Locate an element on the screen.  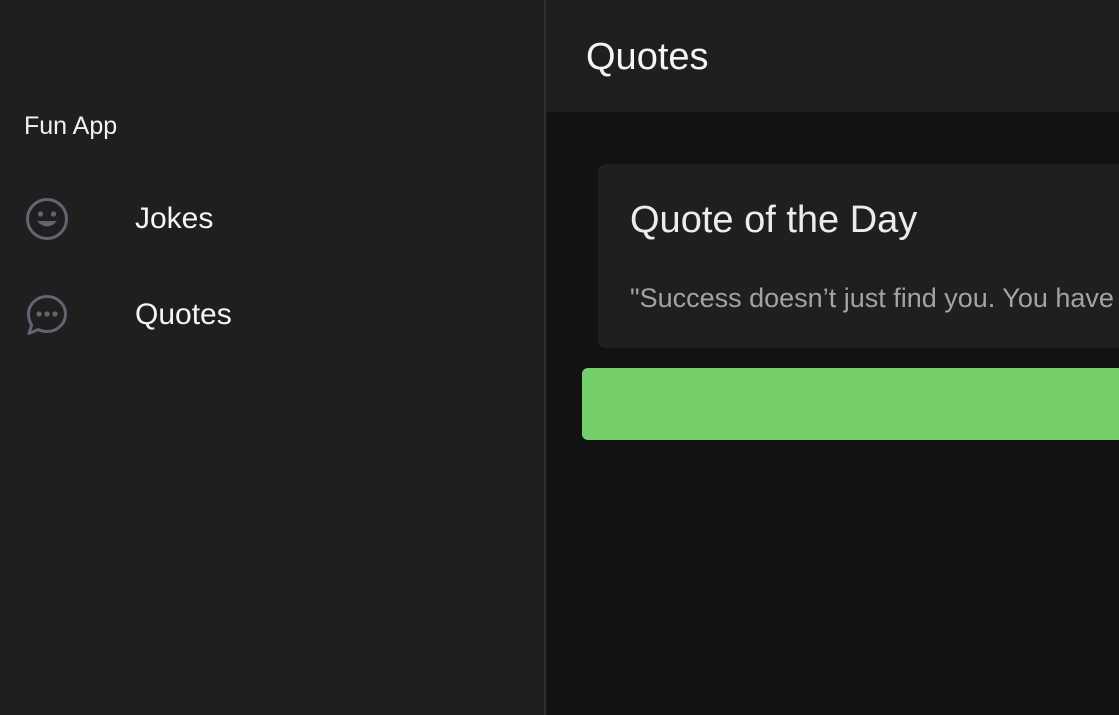
app-title: Fun App is located at coordinates (71, 126).